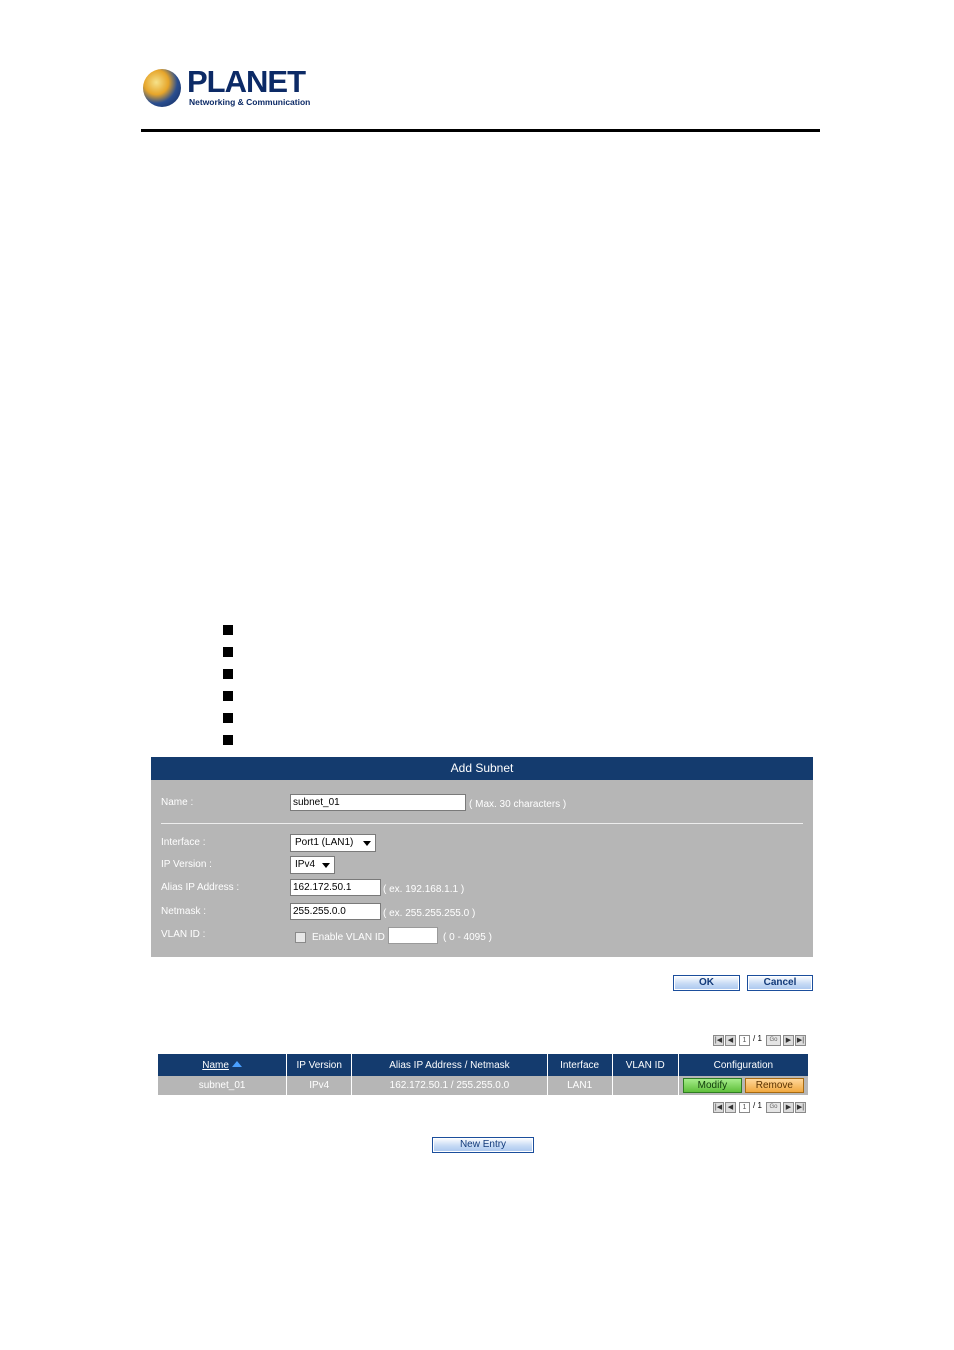  I want to click on interface-select-value: Port1 (LAN1), so click(324, 842).